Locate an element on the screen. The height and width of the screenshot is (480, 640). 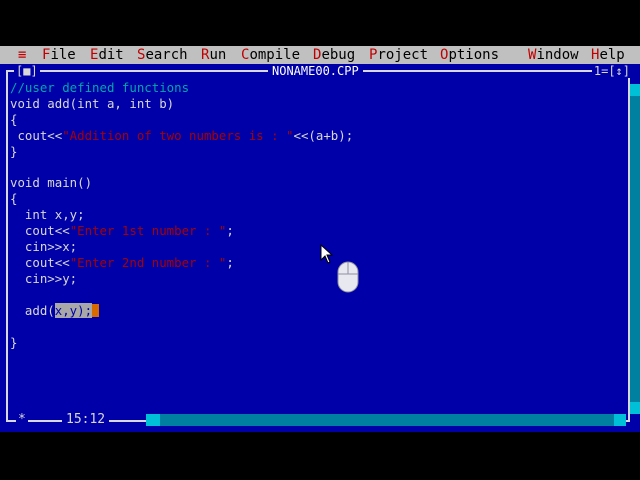
modified-indicator: * is located at coordinates (22, 420).